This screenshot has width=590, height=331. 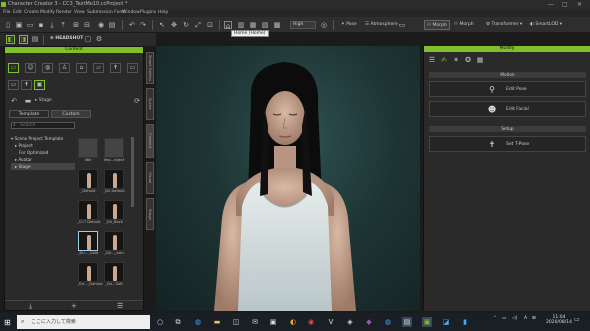 I want to click on refresh-icon: ⟳, so click(x=137, y=101).